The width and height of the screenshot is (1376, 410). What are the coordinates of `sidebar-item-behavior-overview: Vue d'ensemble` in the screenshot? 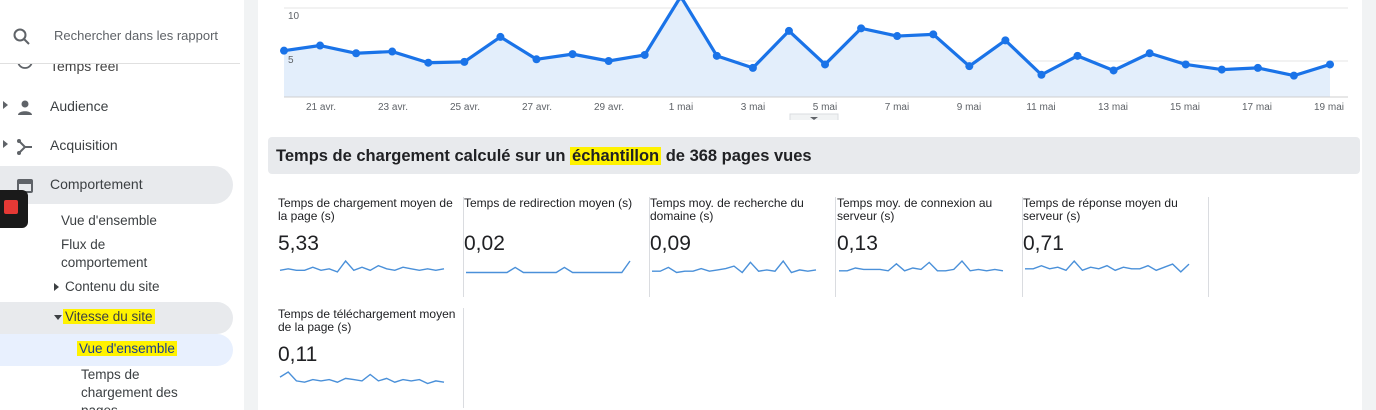 It's located at (109, 221).